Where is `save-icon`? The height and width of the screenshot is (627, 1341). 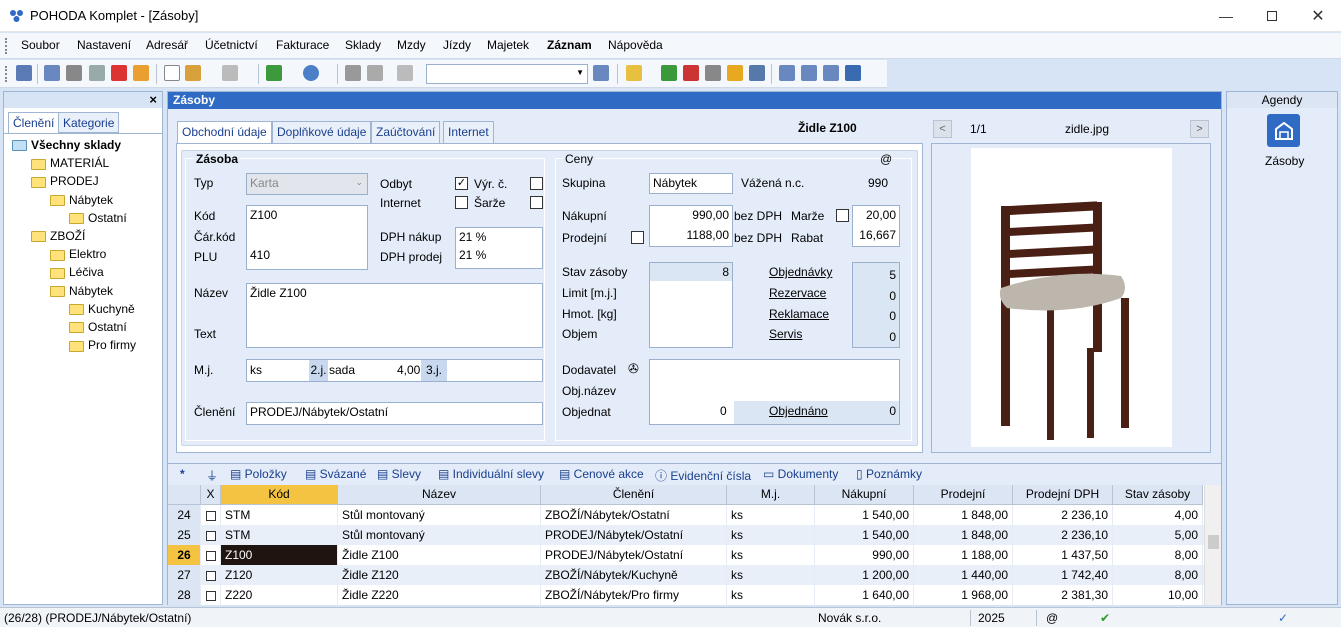 save-icon is located at coordinates (353, 73).